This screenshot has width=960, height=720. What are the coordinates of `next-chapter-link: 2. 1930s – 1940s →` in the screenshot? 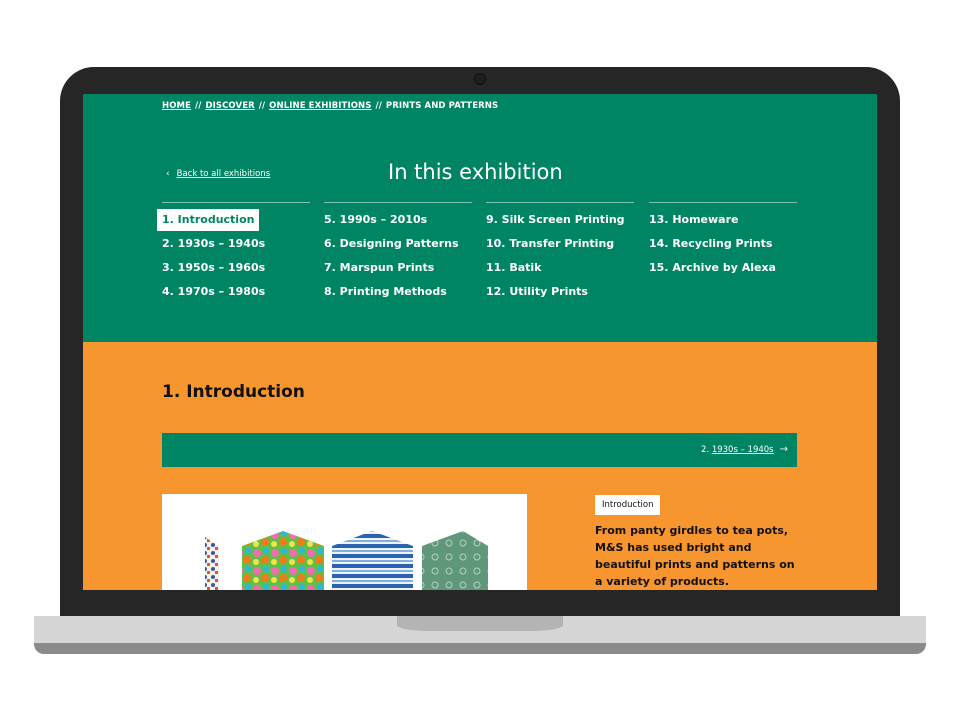 It's located at (744, 449).